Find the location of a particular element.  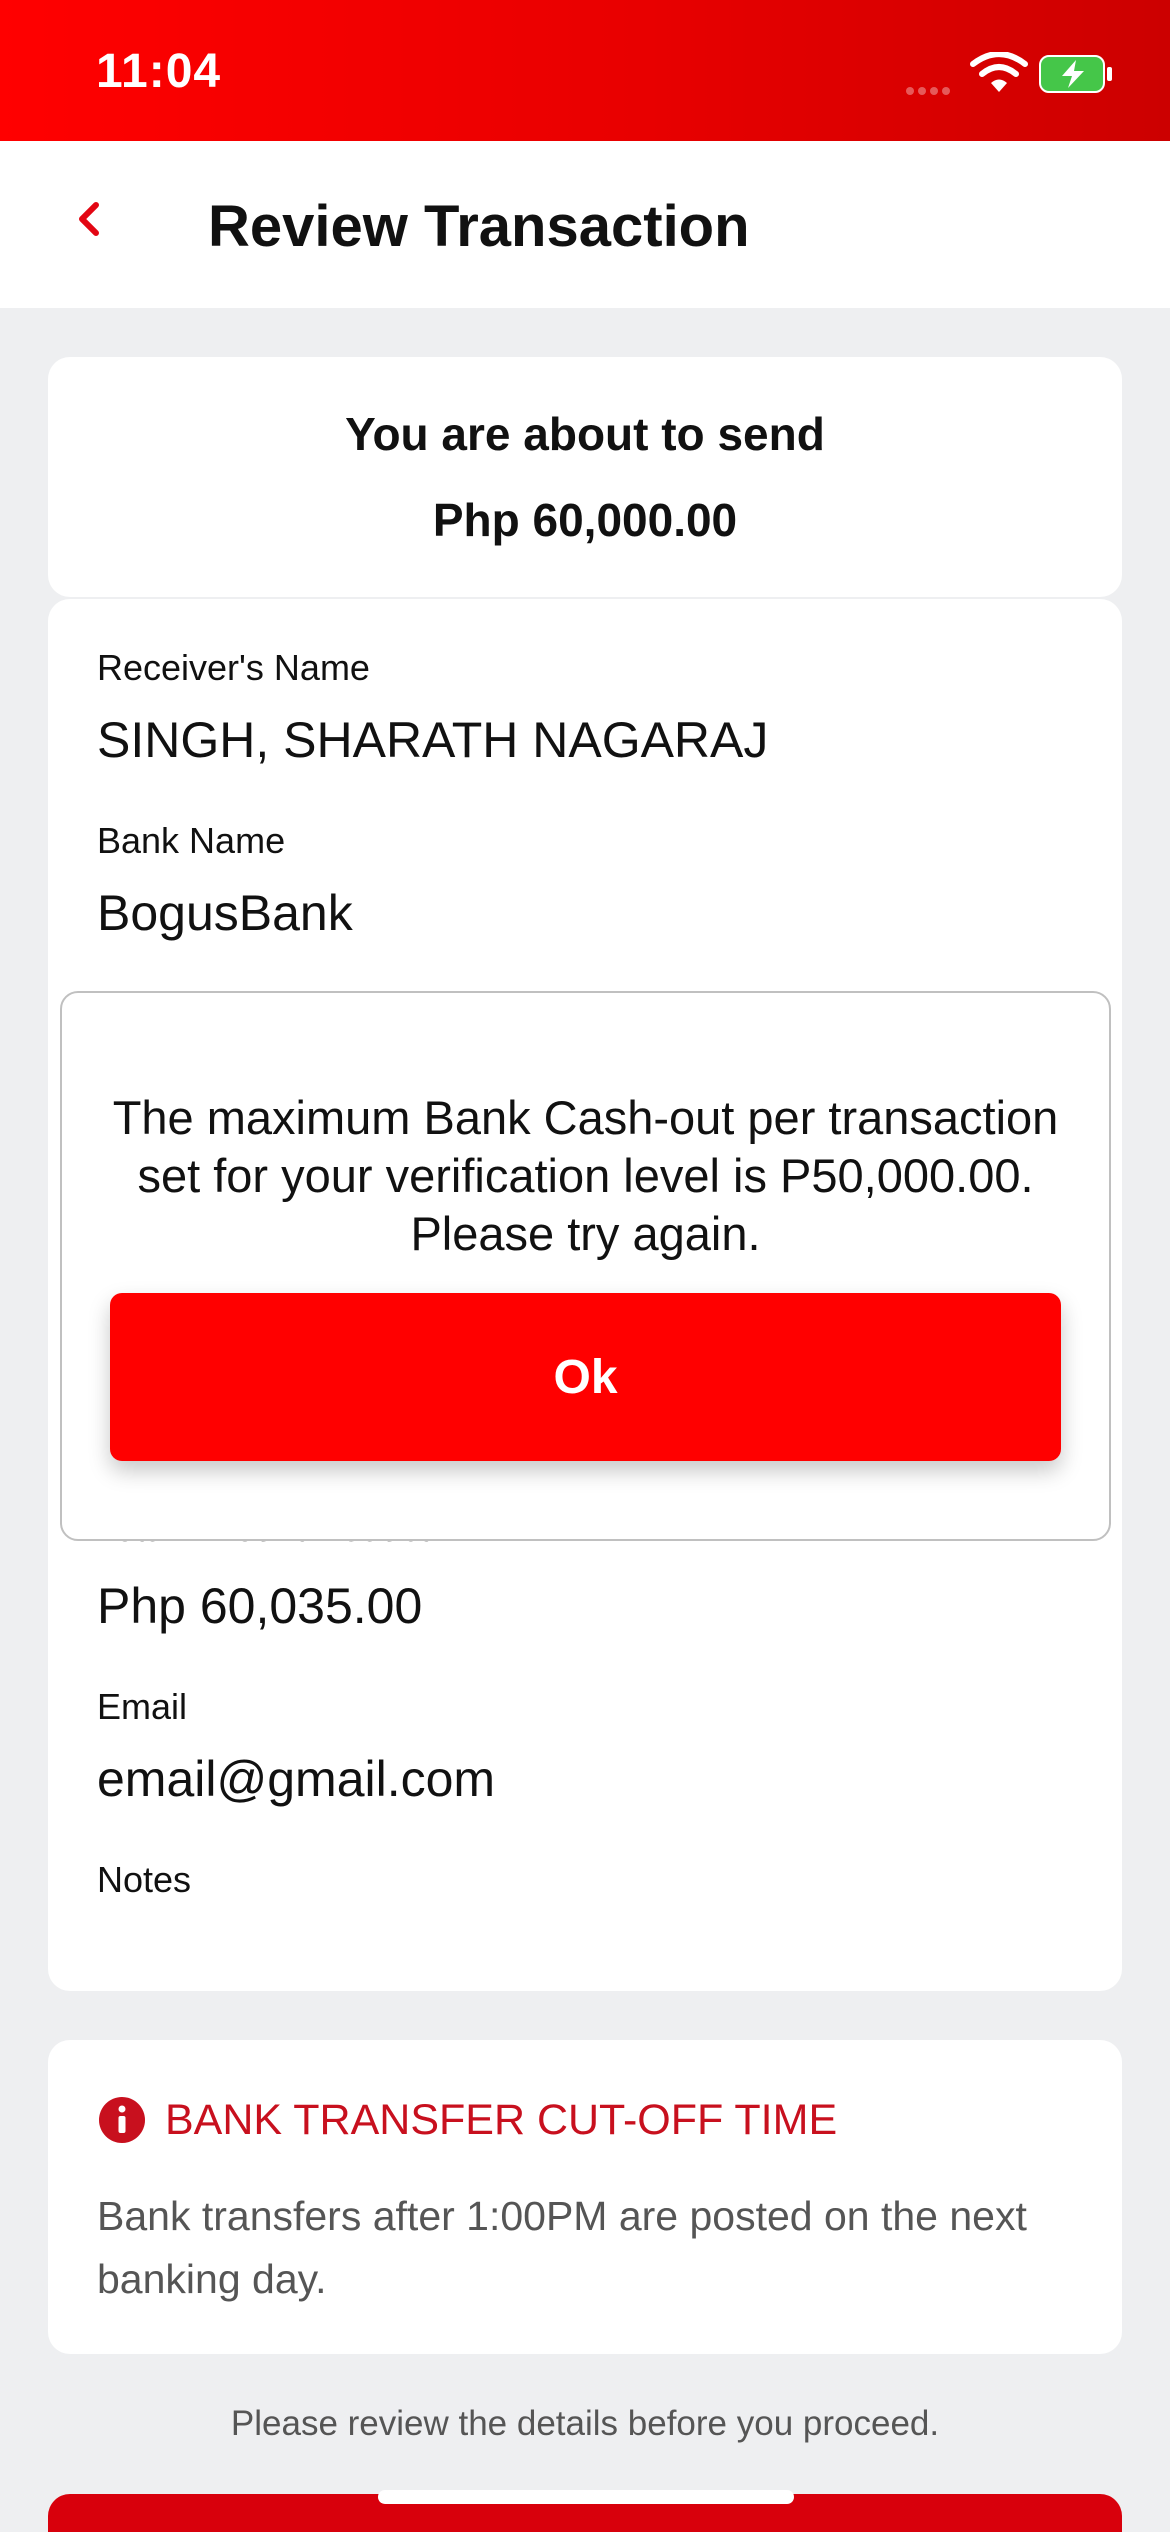

app-header: Review Transaction is located at coordinates (585, 224).